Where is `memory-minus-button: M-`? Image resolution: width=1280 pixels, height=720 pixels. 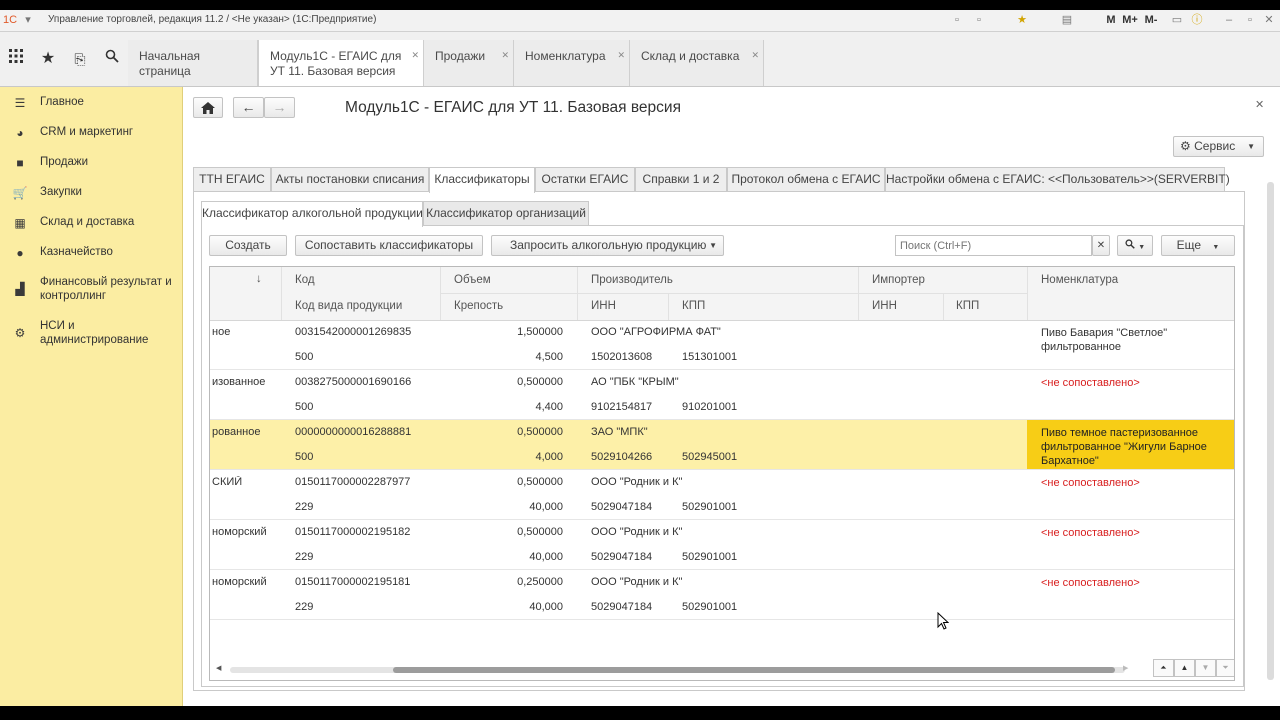
memory-minus-button: M- is located at coordinates (1151, 20).